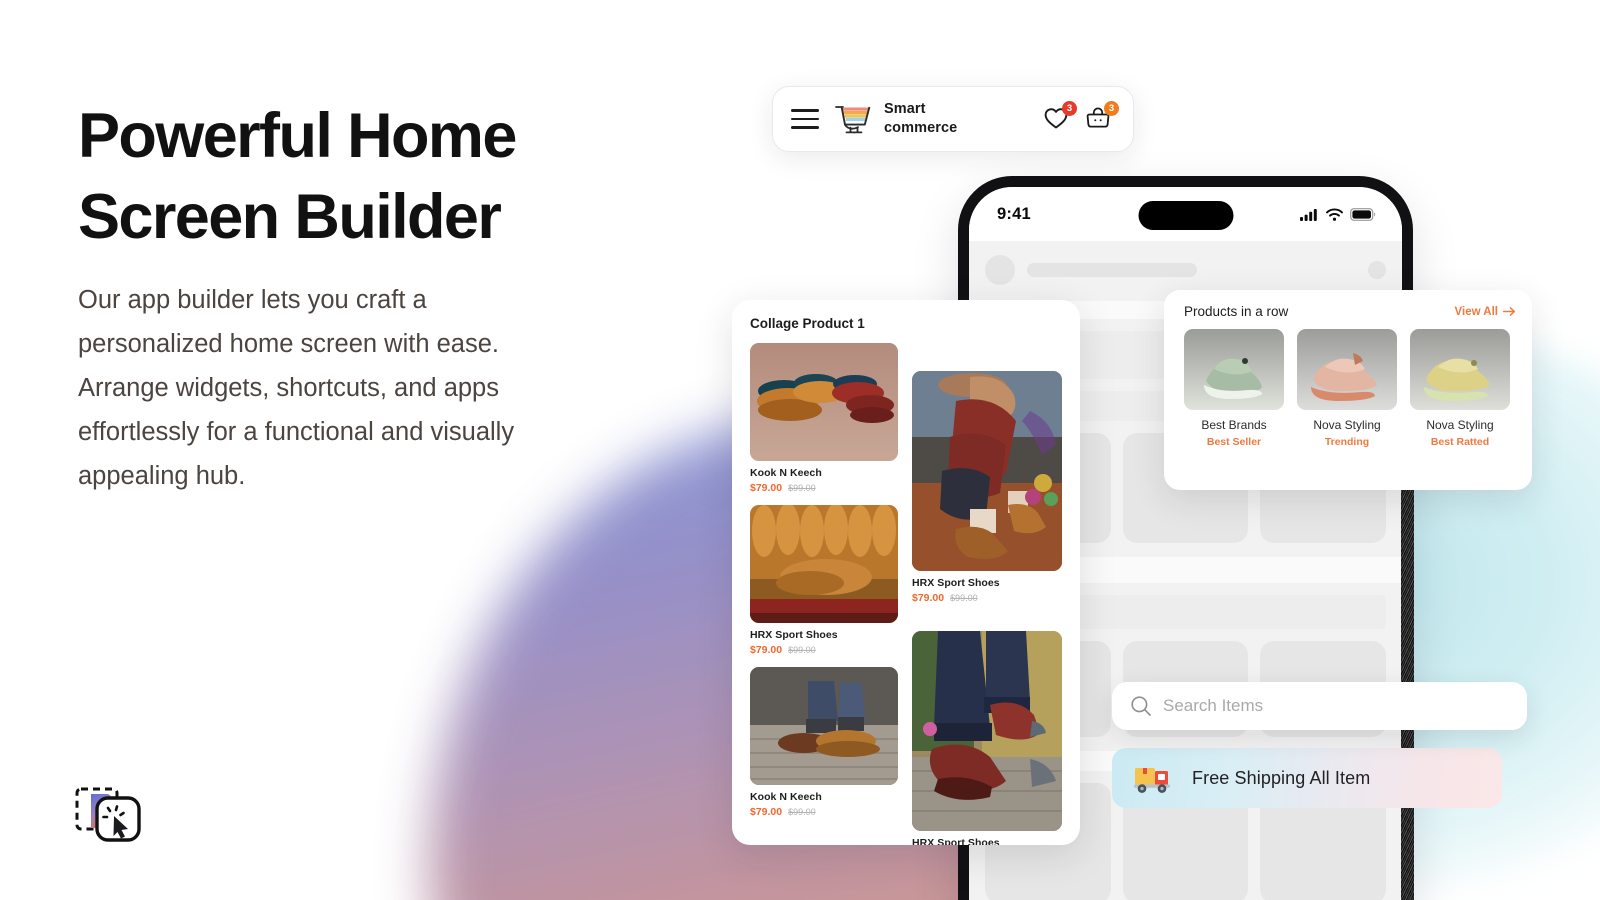 The width and height of the screenshot is (1600, 900). Describe the element at coordinates (1102, 117) in the screenshot. I see `cart-button: 3` at that location.